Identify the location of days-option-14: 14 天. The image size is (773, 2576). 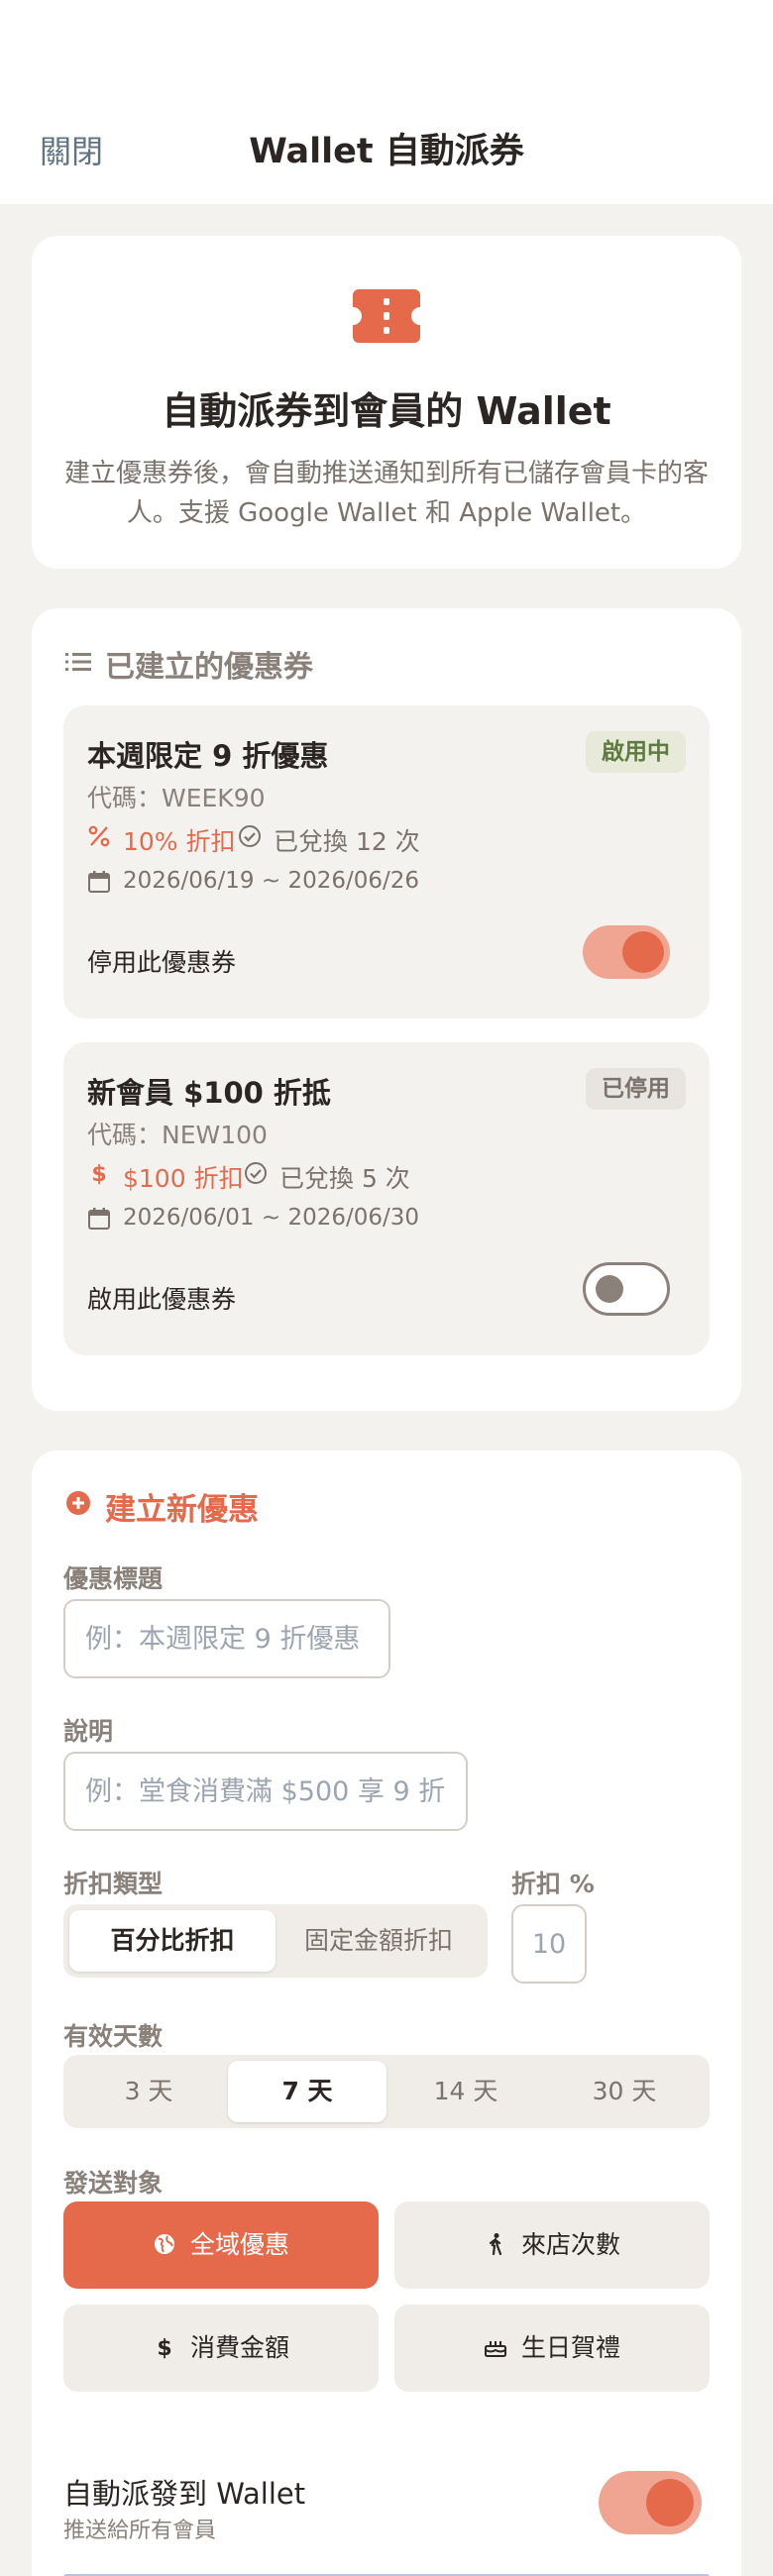
(465, 2091).